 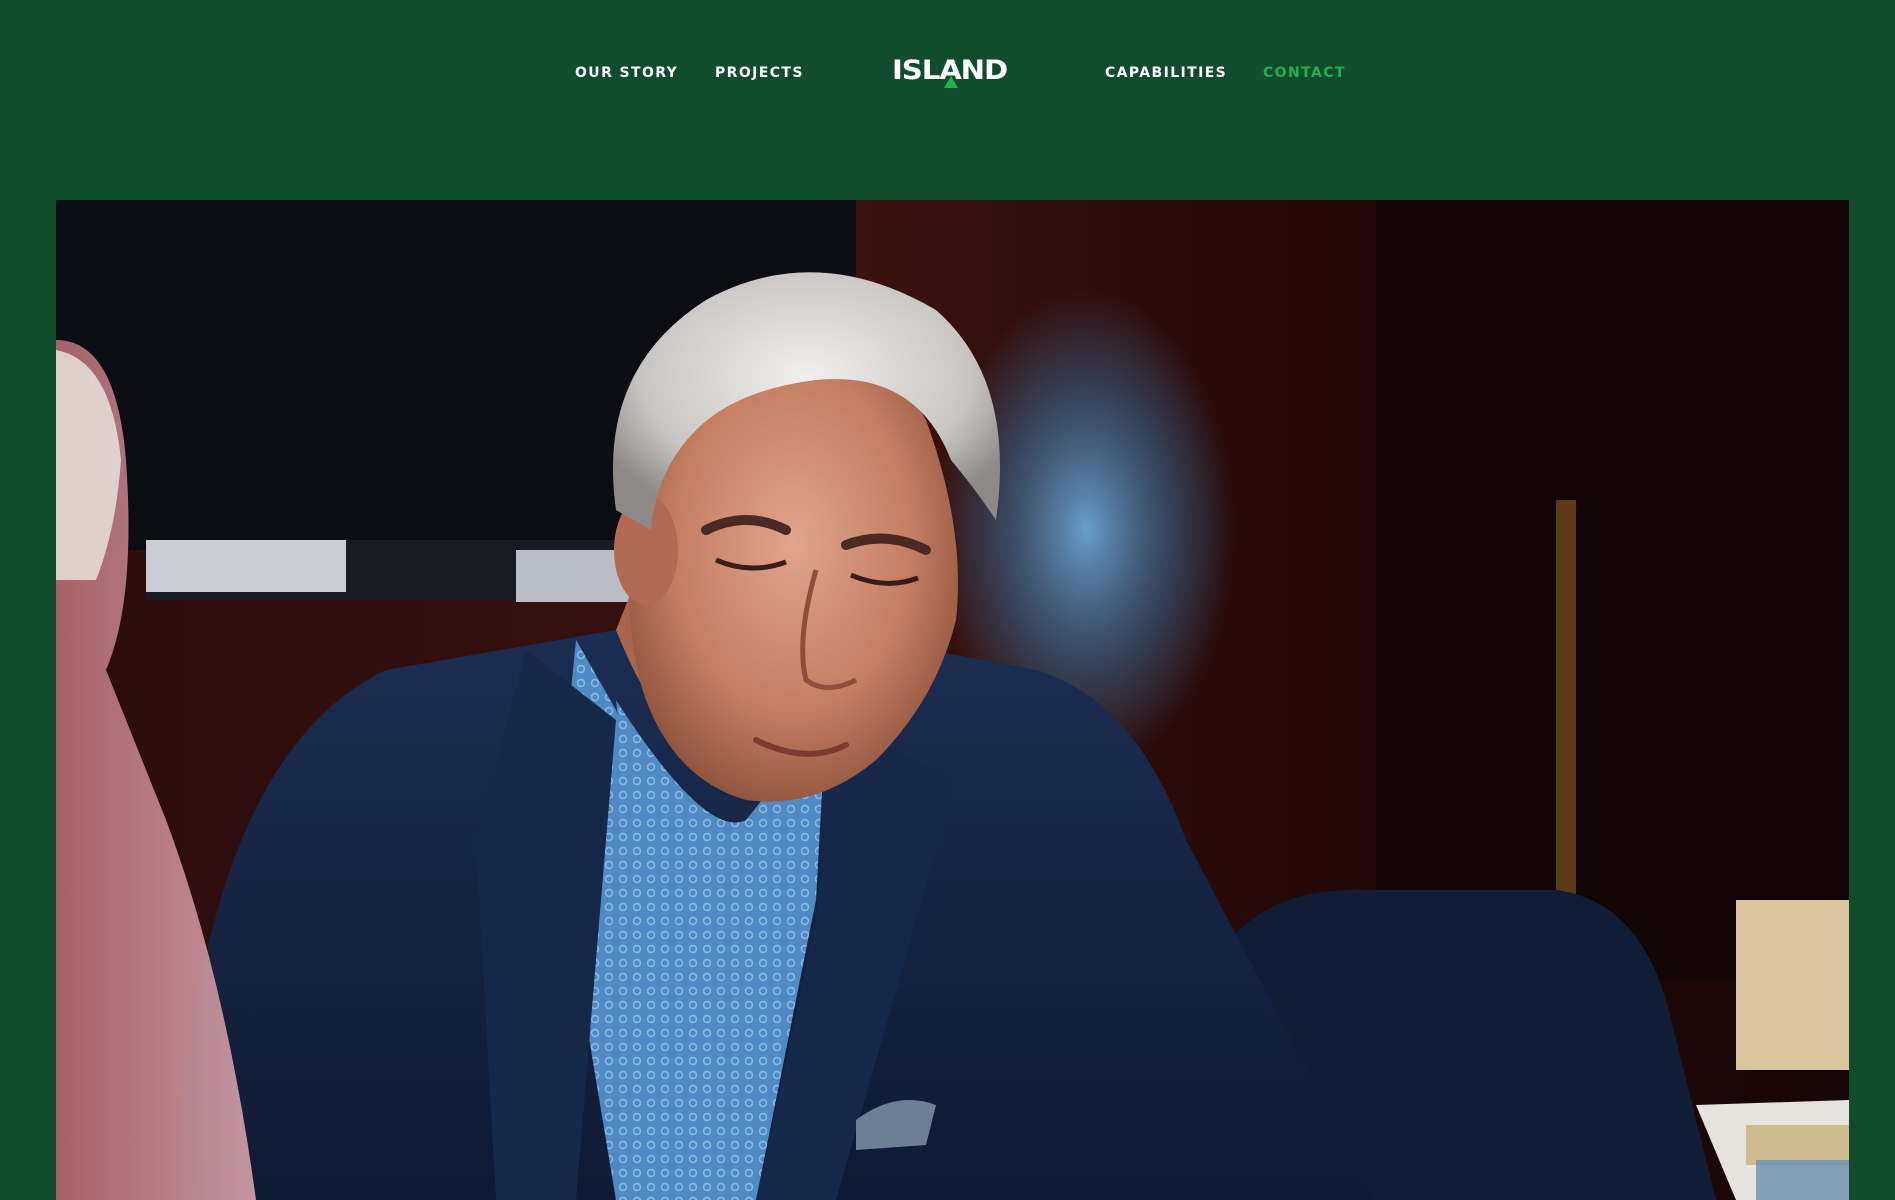 What do you see at coordinates (1166, 73) in the screenshot?
I see `nav-capabilities: CAPABILITIES` at bounding box center [1166, 73].